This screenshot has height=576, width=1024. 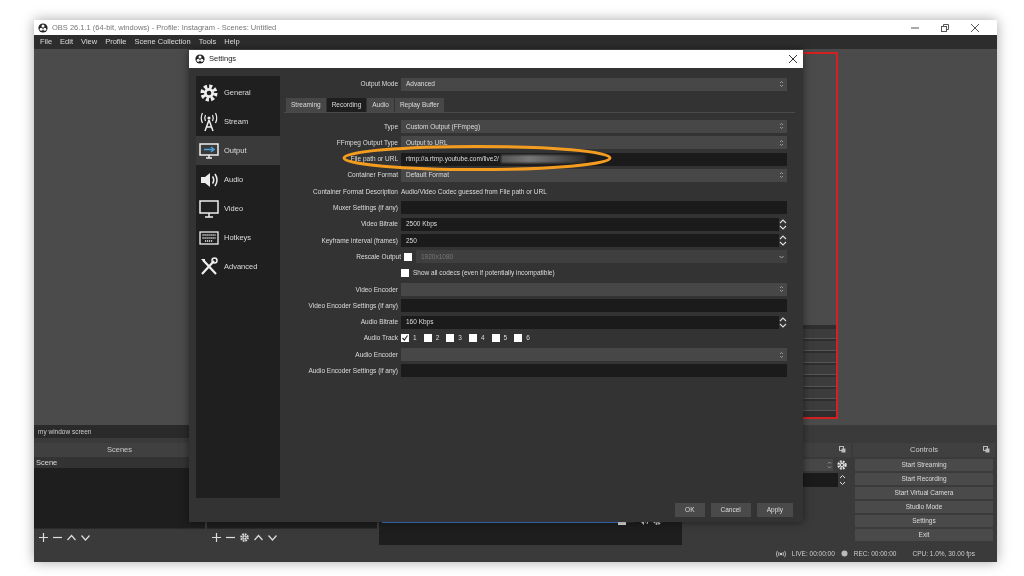 What do you see at coordinates (200, 59) in the screenshot?
I see `app-logo-icon` at bounding box center [200, 59].